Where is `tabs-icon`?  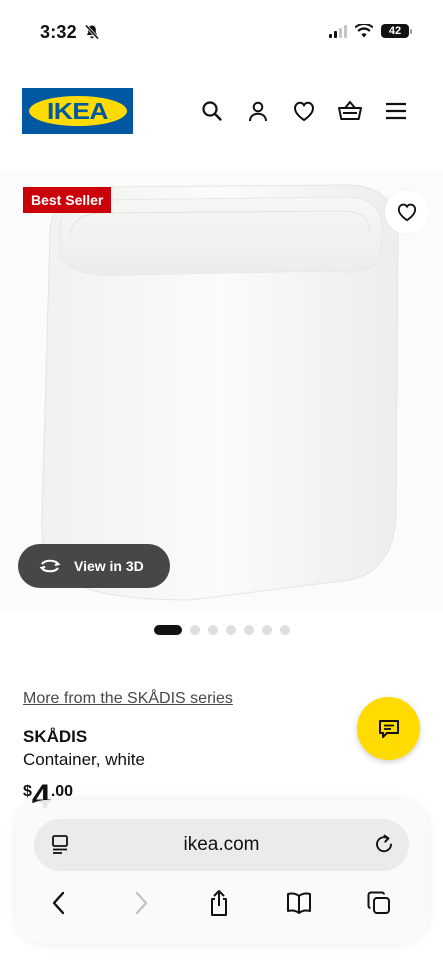
tabs-icon is located at coordinates (378, 902).